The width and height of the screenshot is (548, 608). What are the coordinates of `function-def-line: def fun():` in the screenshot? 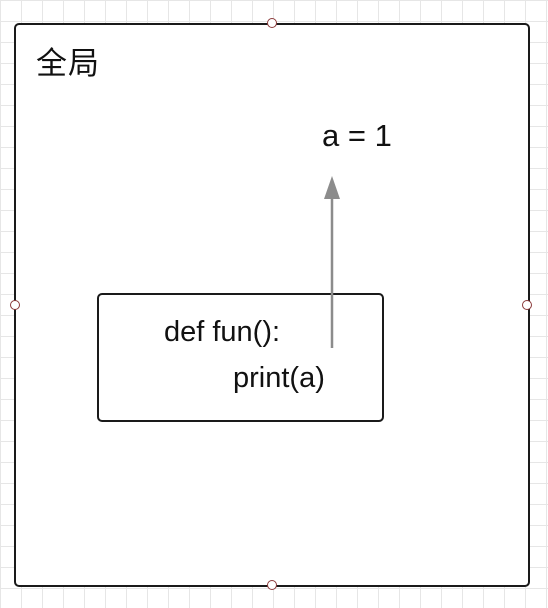 It's located at (222, 332).